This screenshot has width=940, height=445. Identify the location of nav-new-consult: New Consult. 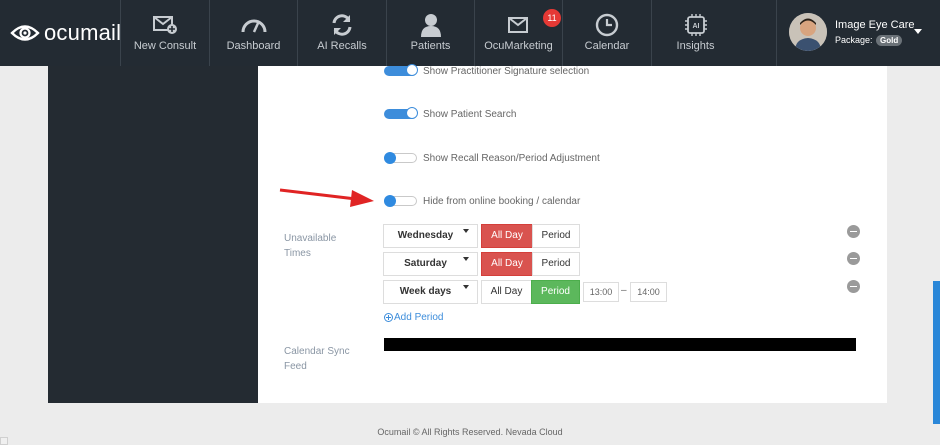
(164, 33).